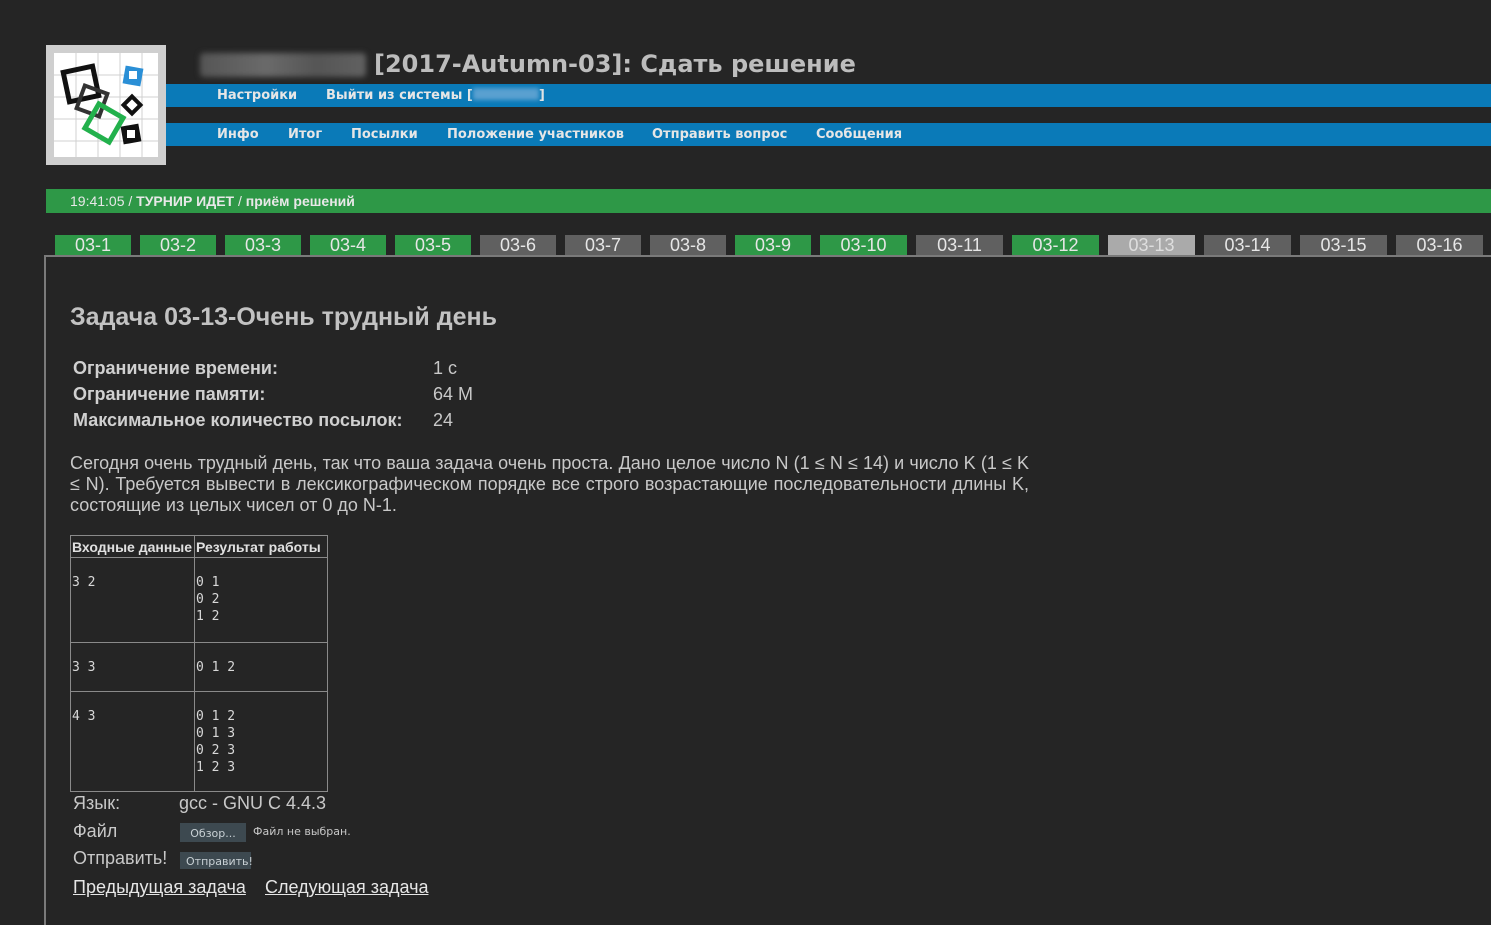 The height and width of the screenshot is (925, 1491). Describe the element at coordinates (257, 95) in the screenshot. I see `nav-settings: Настройки` at that location.